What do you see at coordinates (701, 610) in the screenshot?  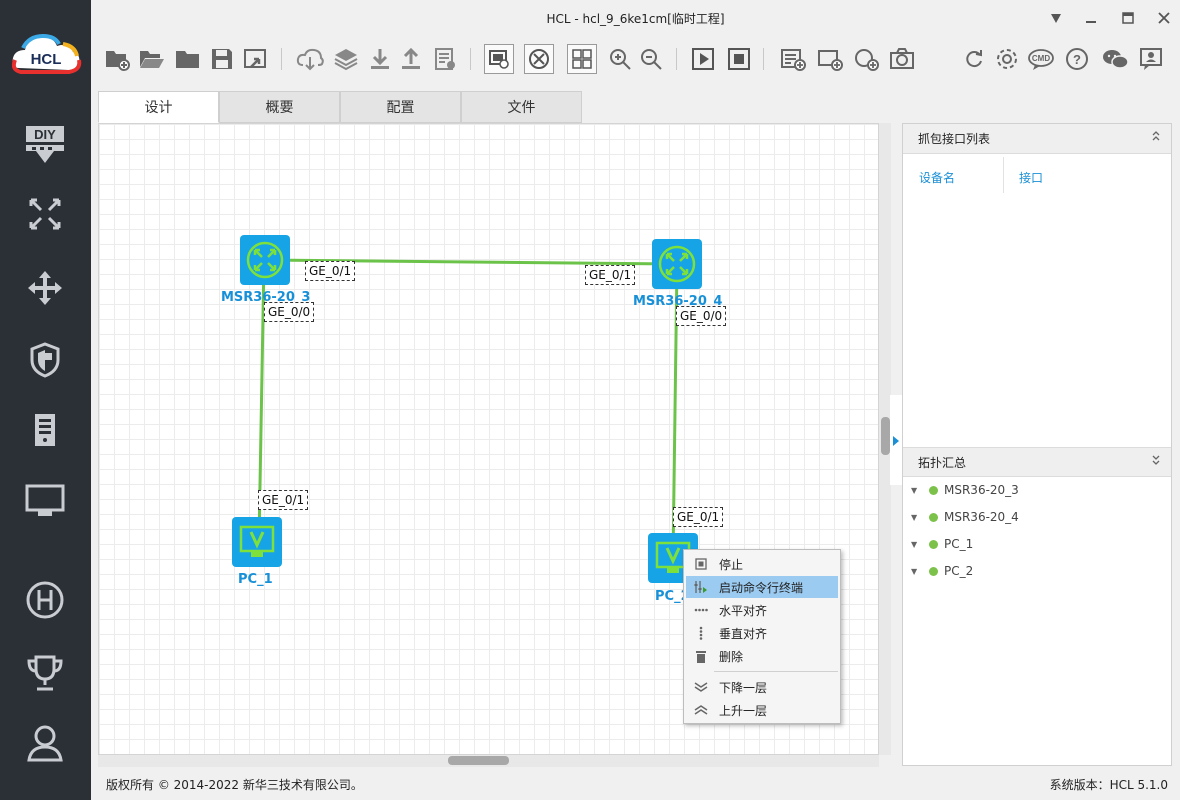 I see `align-horizontal-icon` at bounding box center [701, 610].